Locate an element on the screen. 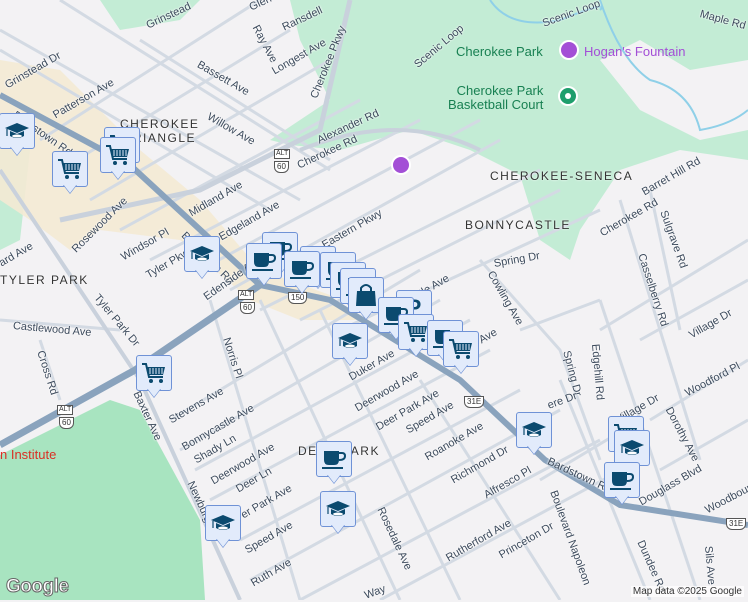 The width and height of the screenshot is (748, 602). monument-pin-icon is located at coordinates (401, 165).